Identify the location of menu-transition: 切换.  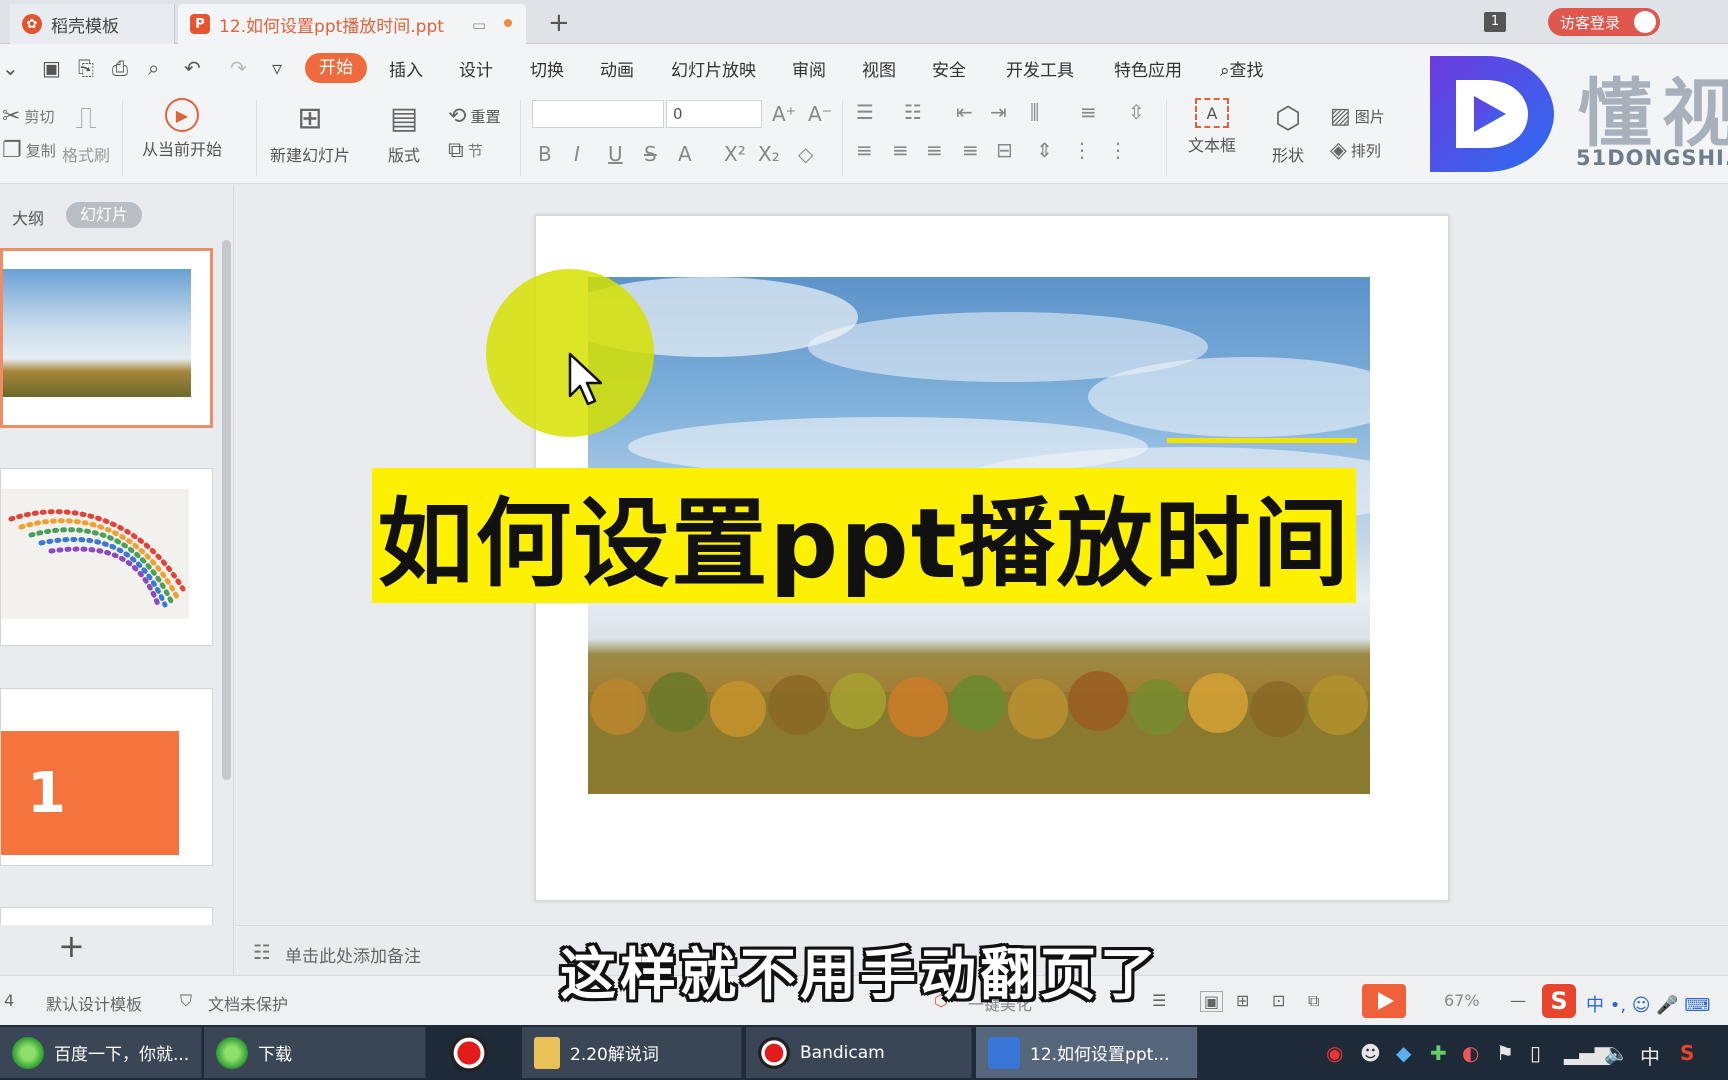
(547, 68).